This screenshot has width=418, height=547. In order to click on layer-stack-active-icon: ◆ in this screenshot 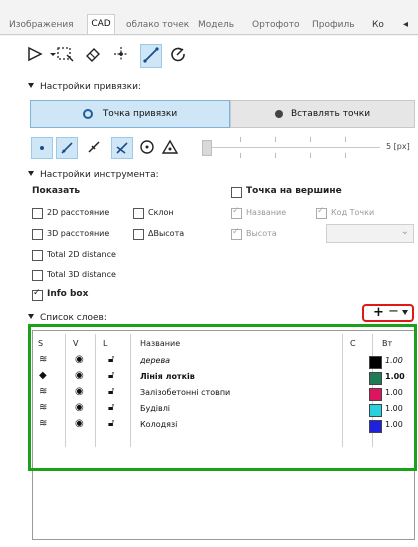, I will do `click(43, 375)`.